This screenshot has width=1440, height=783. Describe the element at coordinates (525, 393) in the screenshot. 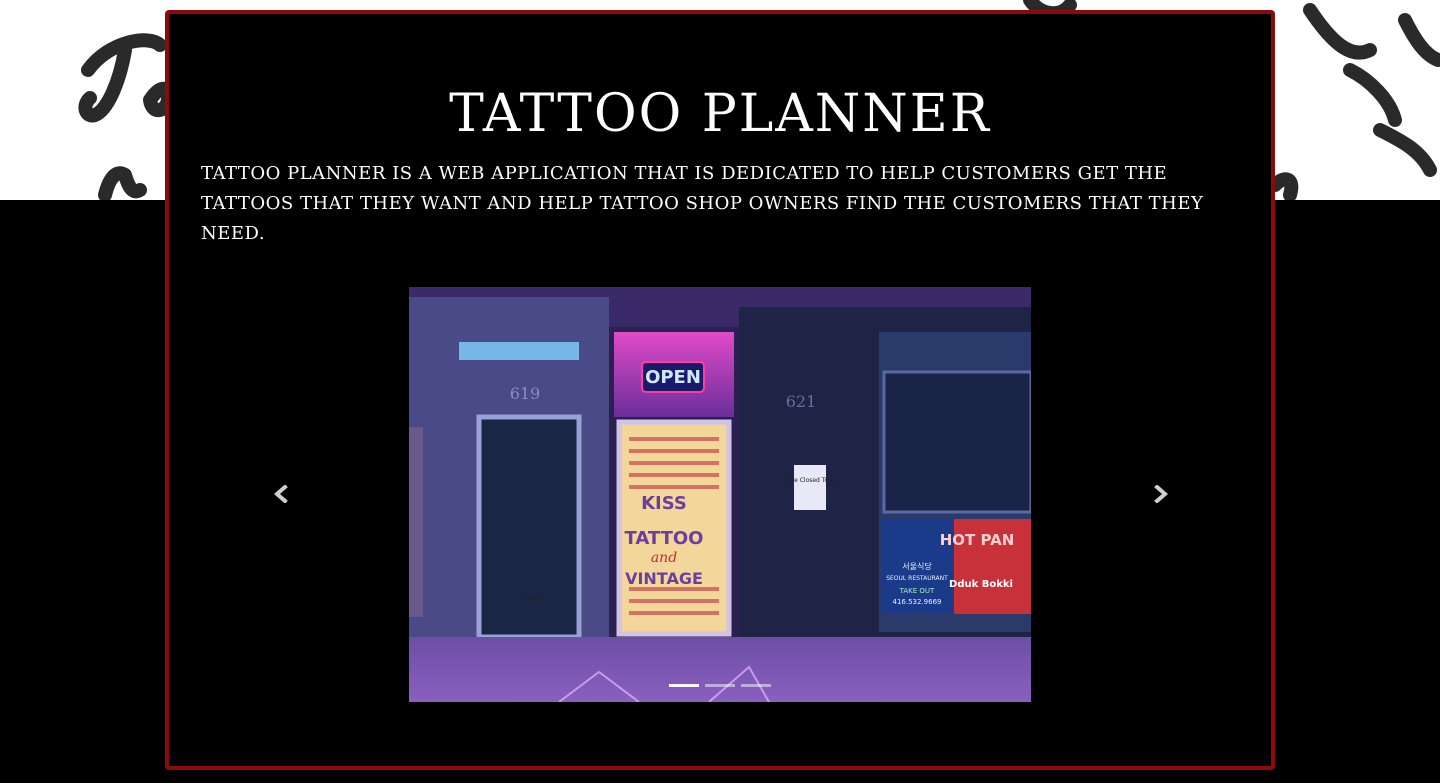

I see `slide-address-left: 619` at that location.